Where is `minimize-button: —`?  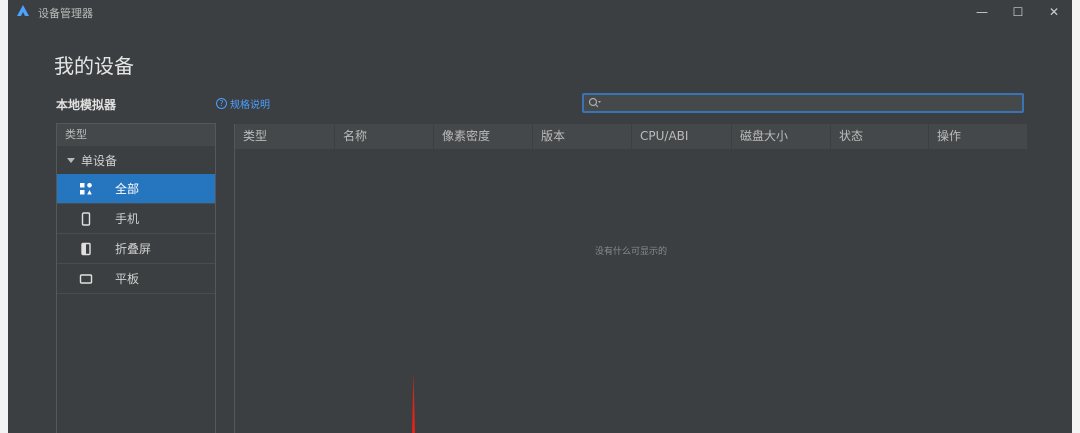
minimize-button: — is located at coordinates (982, 12).